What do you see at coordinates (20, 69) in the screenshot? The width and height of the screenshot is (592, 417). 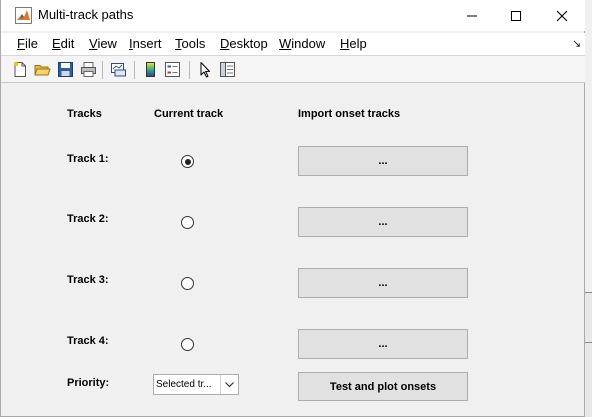 I see `new-figure-icon` at bounding box center [20, 69].